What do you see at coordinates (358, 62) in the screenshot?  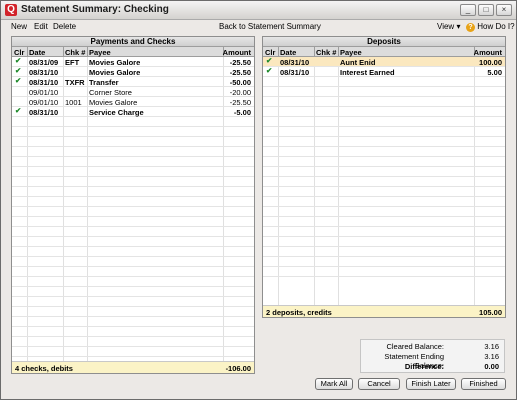 I see `row-payee: Aunt Enid` at bounding box center [358, 62].